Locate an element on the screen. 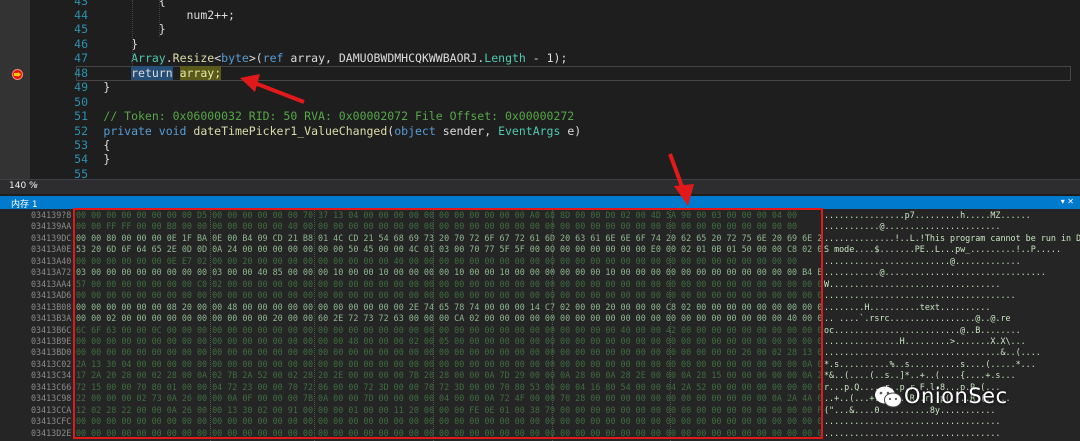  code-line: 46 } is located at coordinates (540, 44).